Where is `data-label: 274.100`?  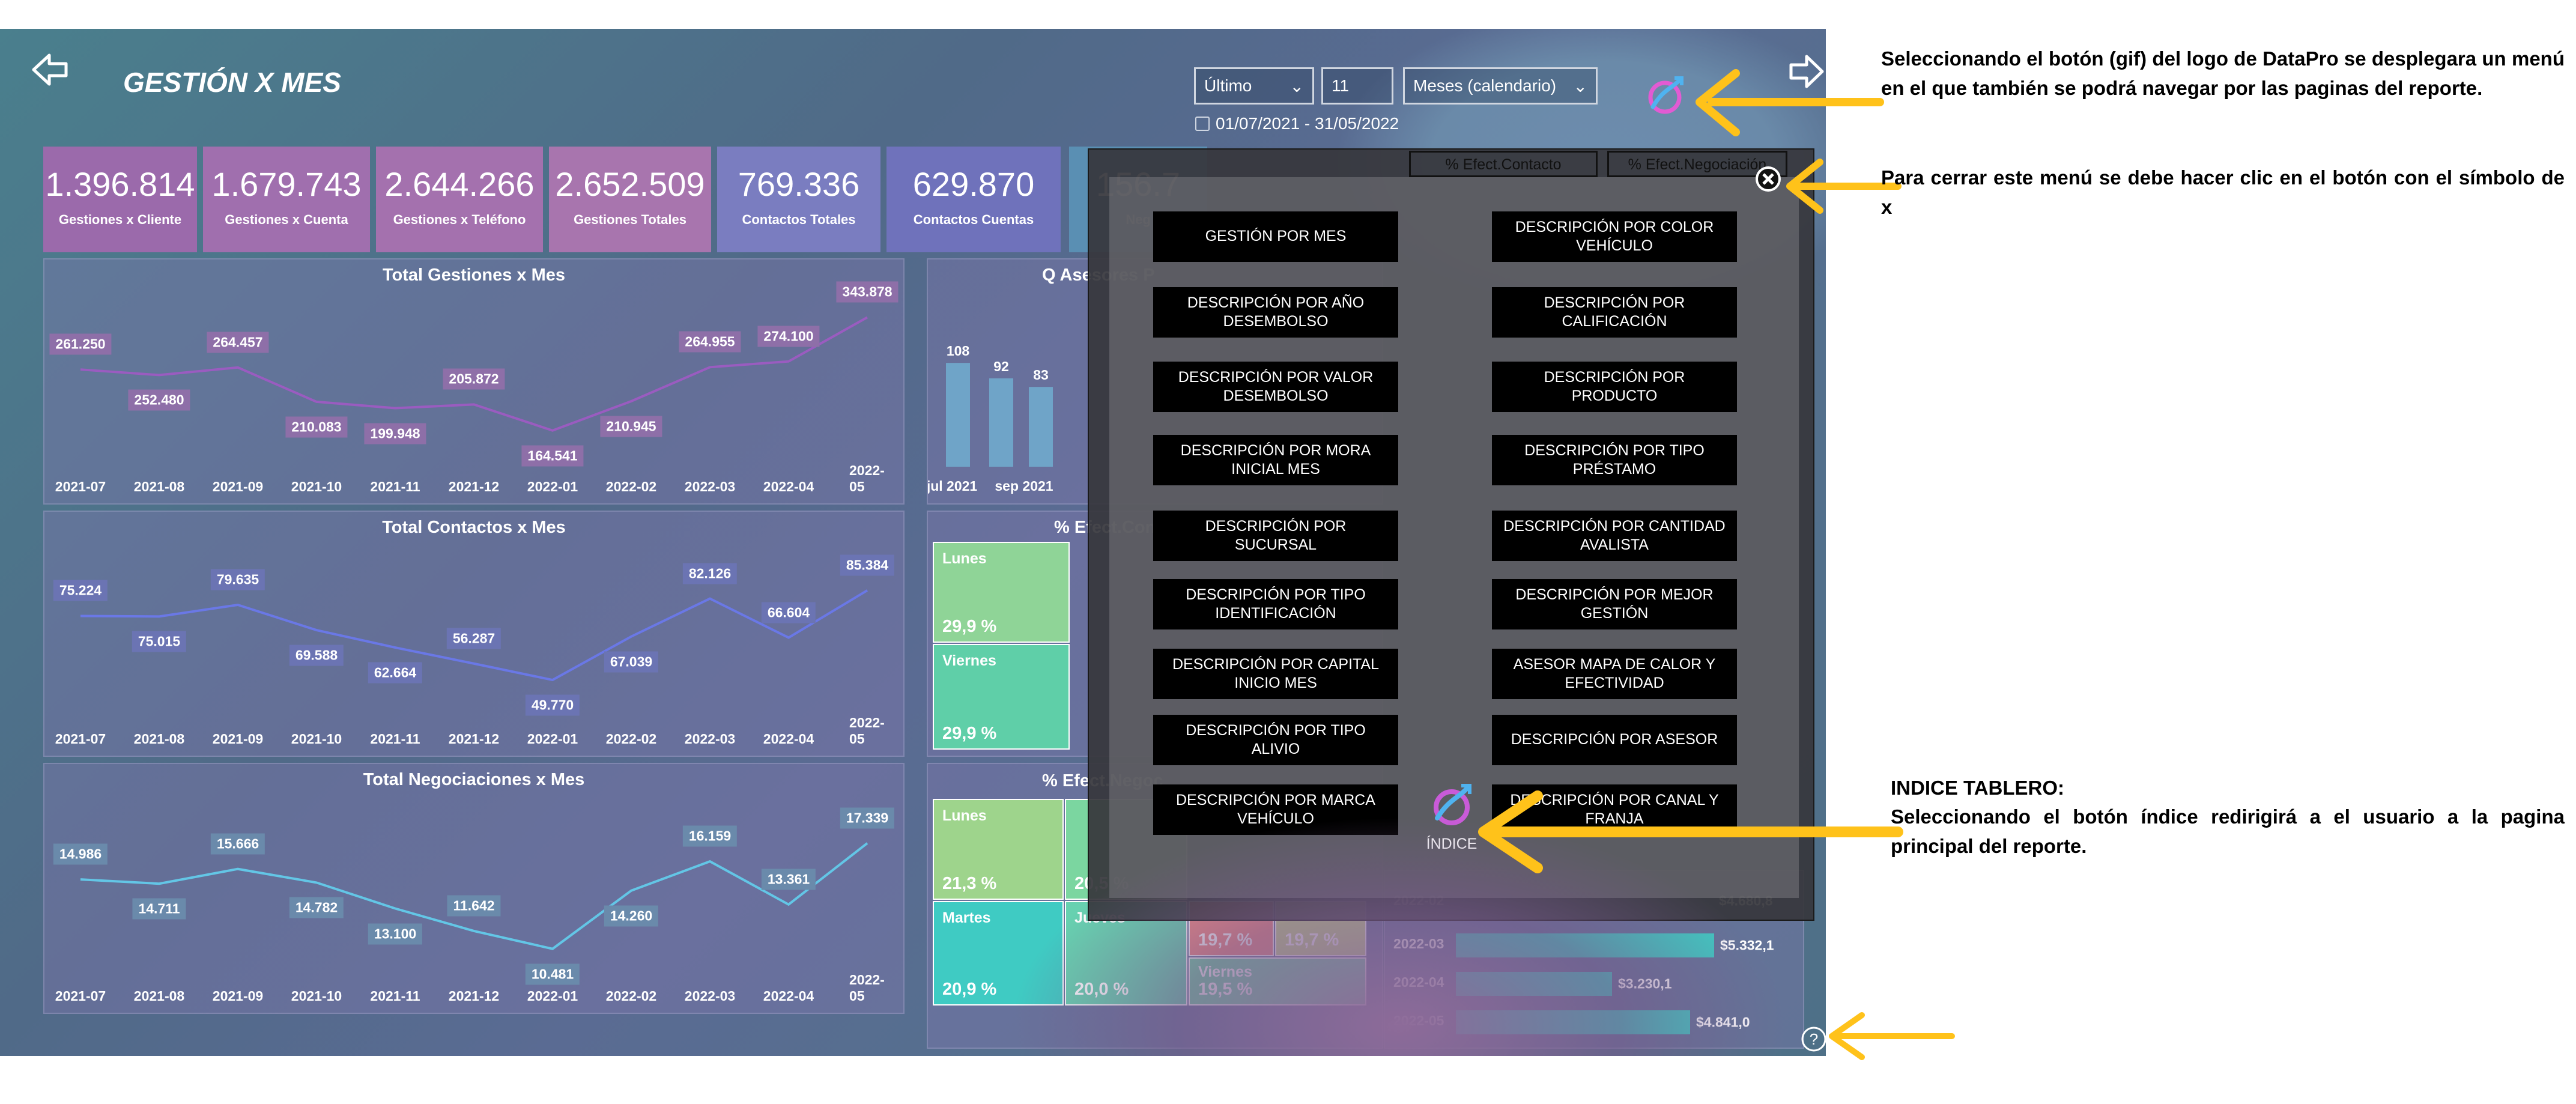 data-label: 274.100 is located at coordinates (788, 336).